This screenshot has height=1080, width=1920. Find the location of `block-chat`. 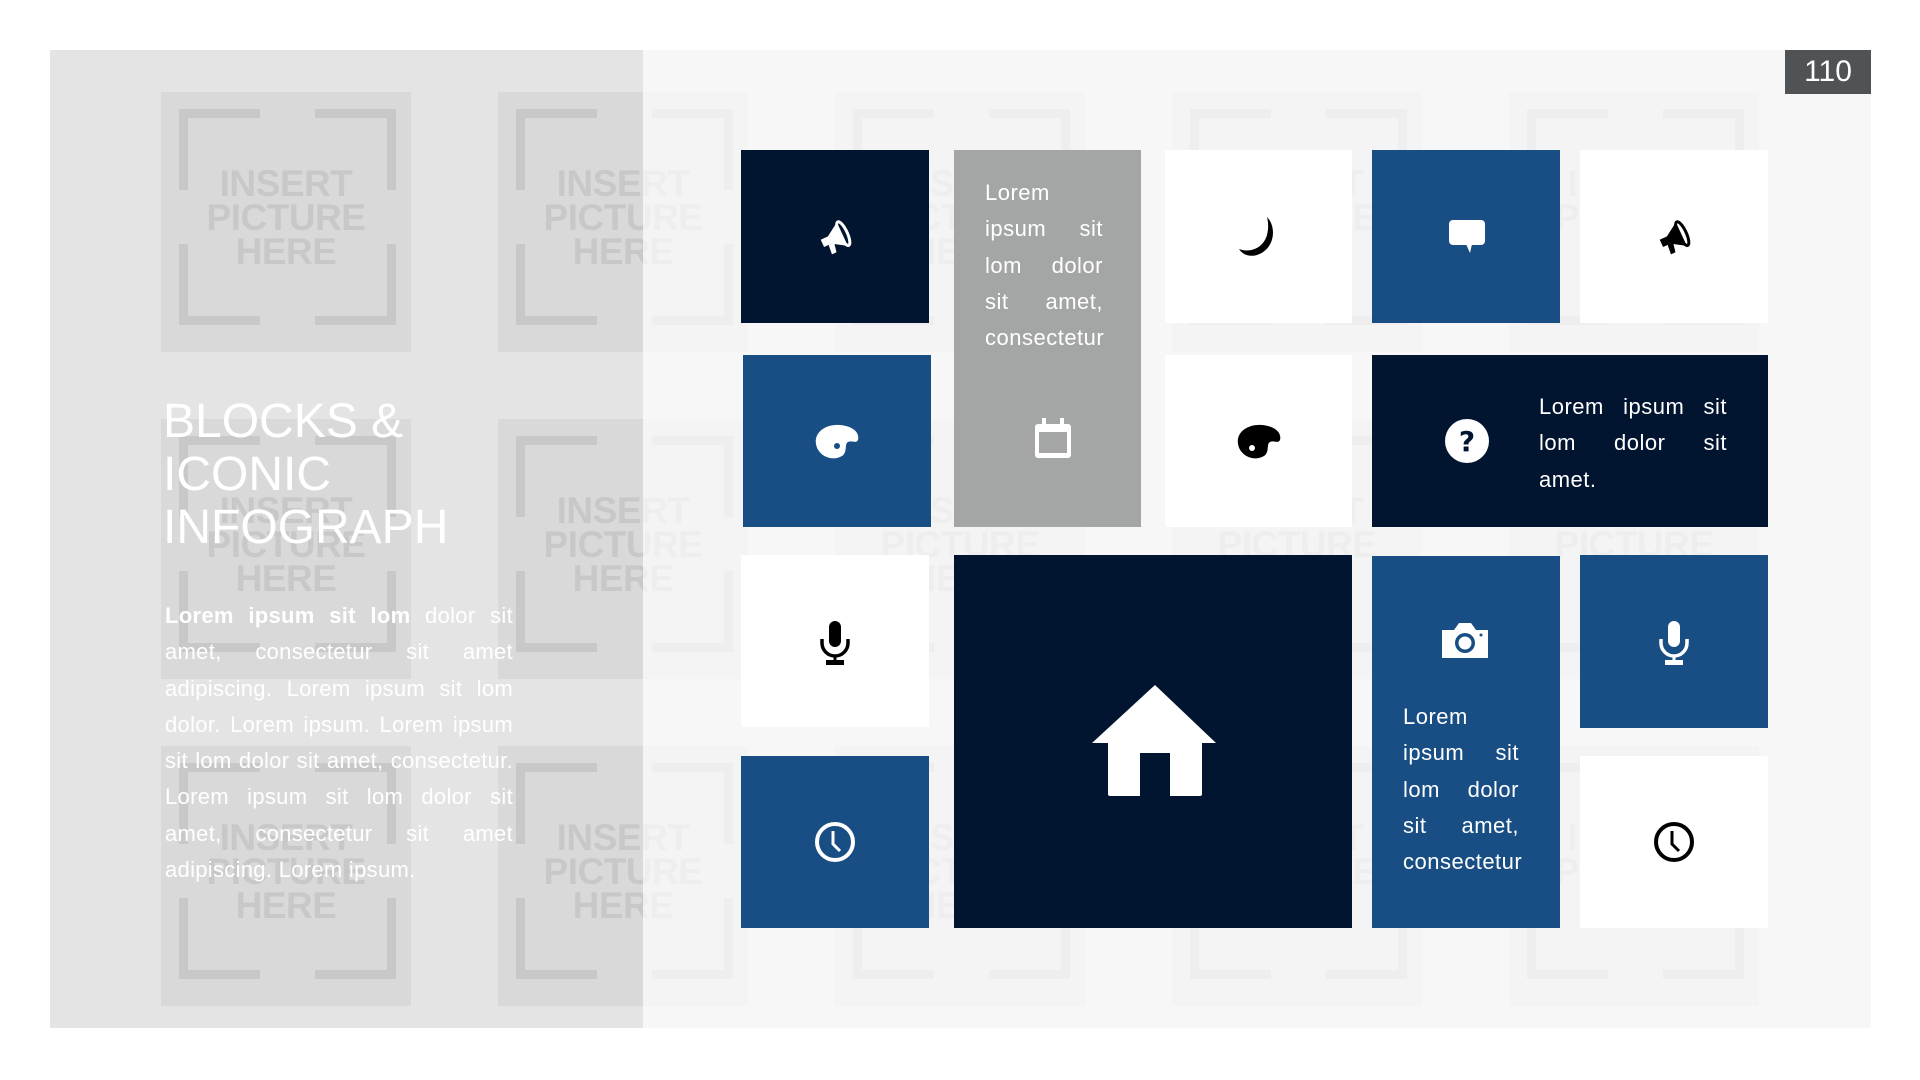

block-chat is located at coordinates (1466, 236).